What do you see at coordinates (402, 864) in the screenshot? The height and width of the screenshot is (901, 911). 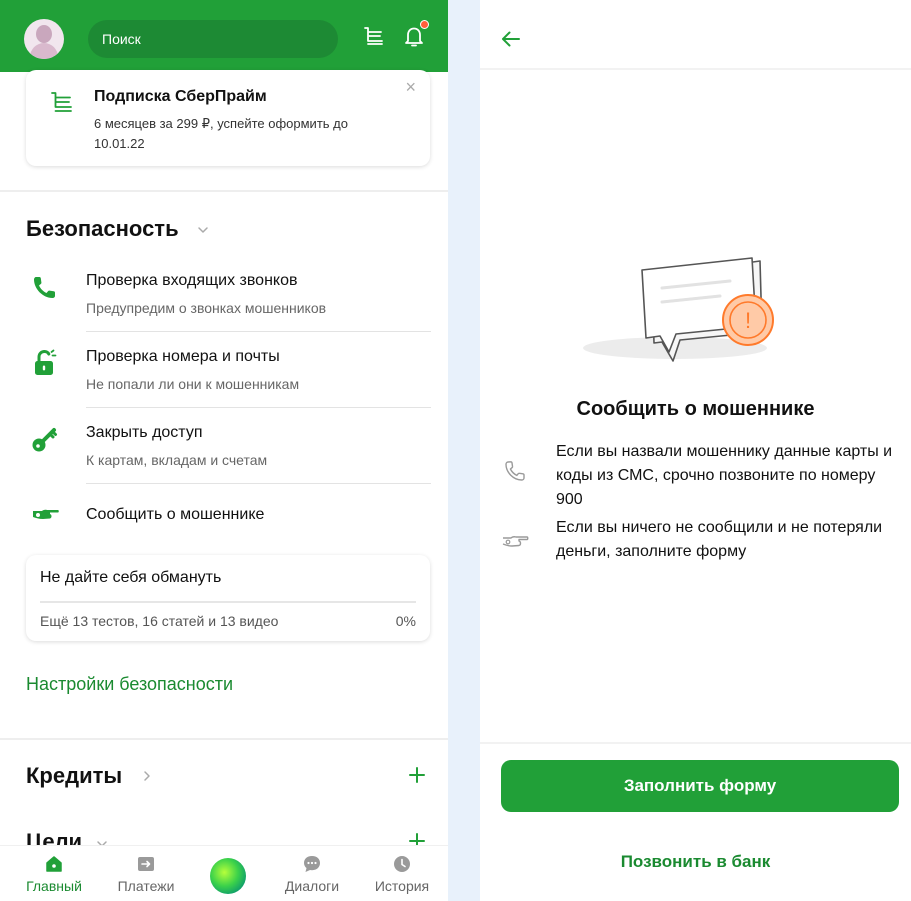 I see `clock-icon` at bounding box center [402, 864].